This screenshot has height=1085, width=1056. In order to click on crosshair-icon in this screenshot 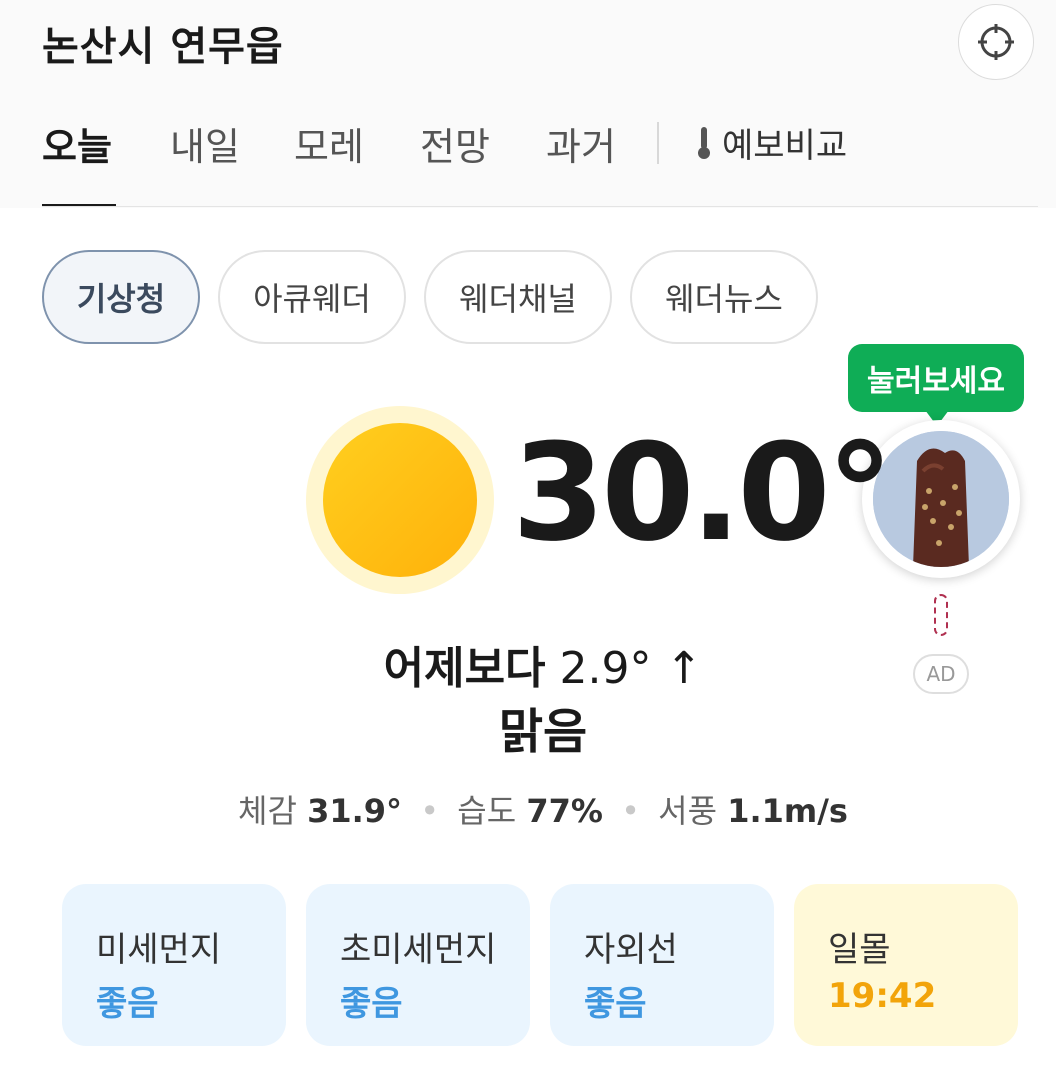, I will do `click(996, 42)`.